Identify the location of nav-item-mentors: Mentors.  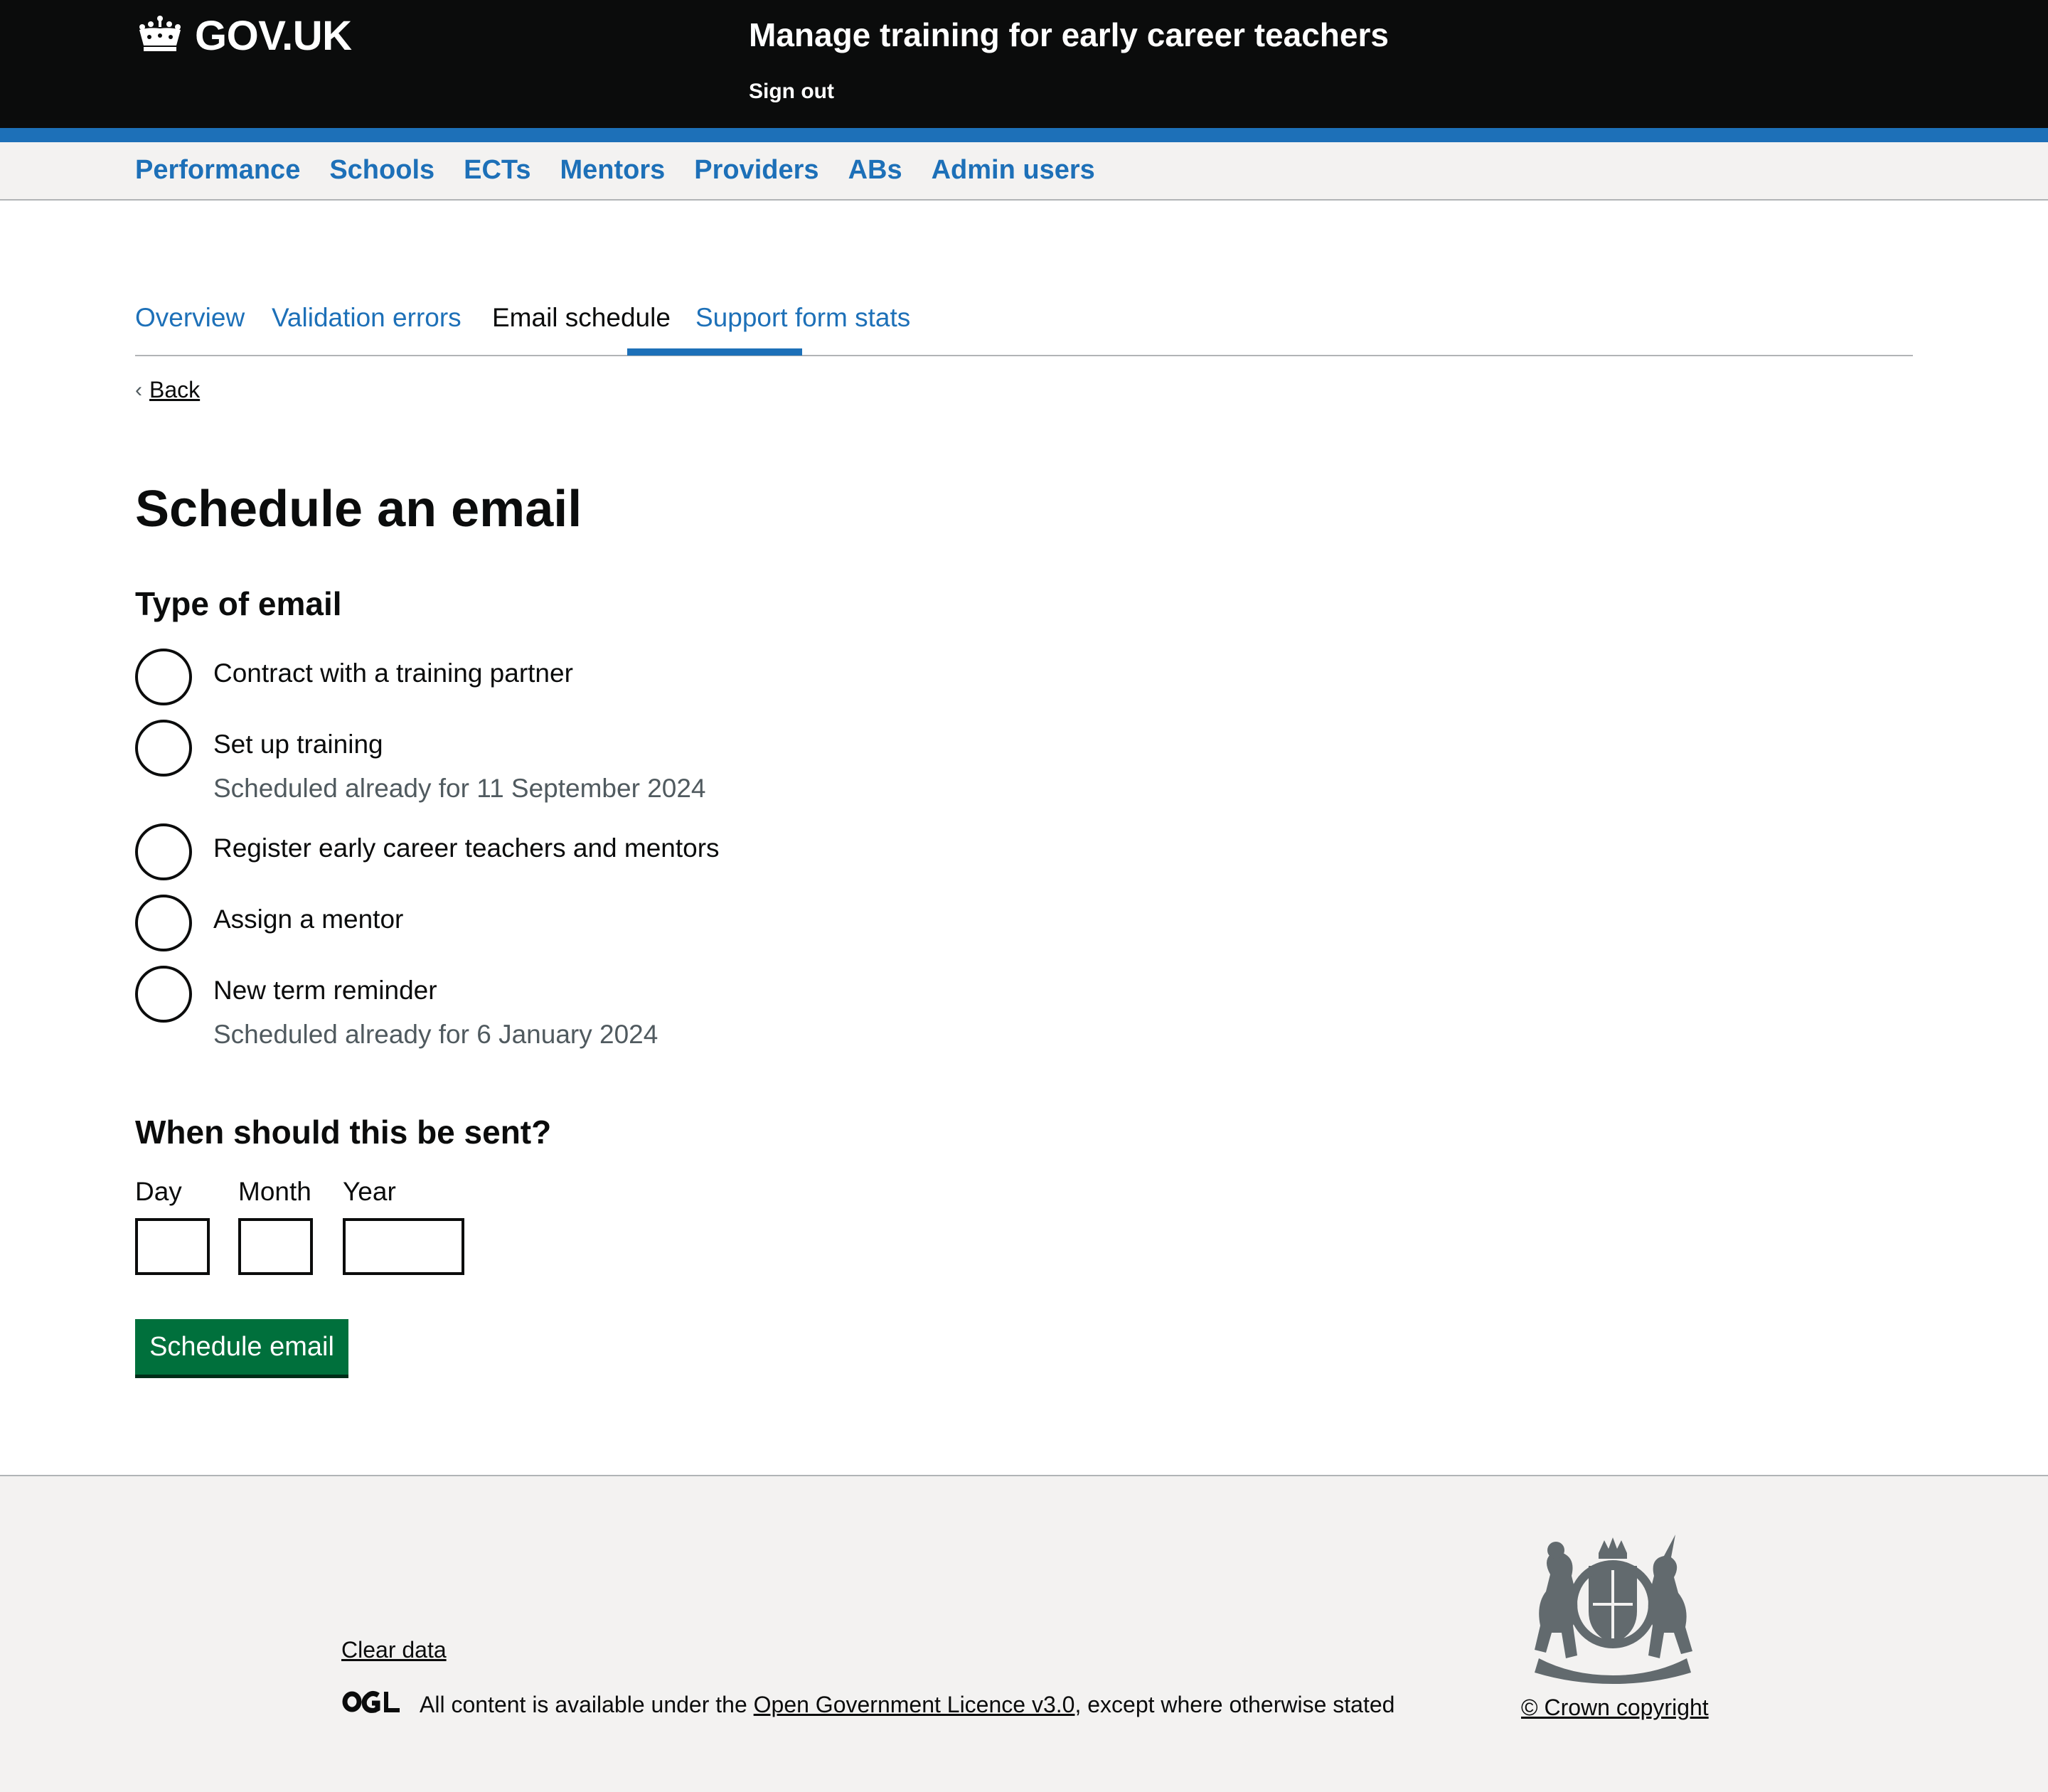
(612, 170).